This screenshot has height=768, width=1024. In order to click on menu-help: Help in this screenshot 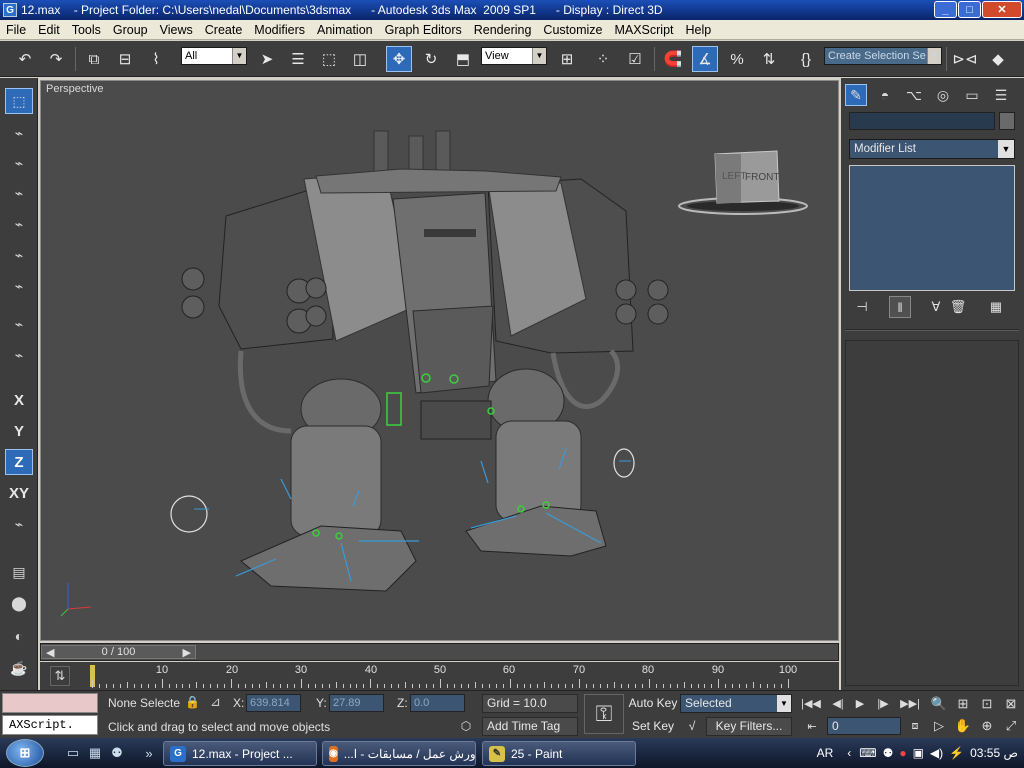, I will do `click(699, 30)`.